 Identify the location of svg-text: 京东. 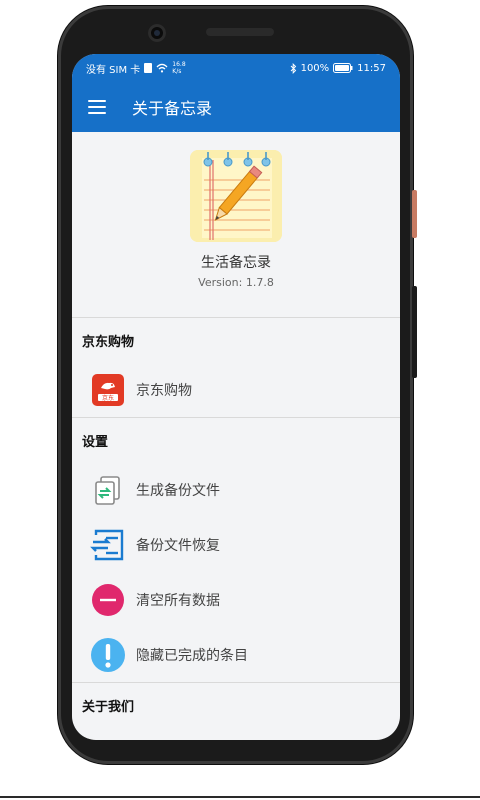
(108, 398).